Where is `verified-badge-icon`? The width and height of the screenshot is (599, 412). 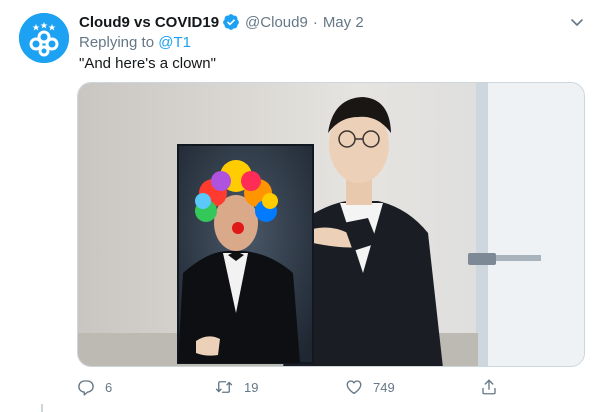 verified-badge-icon is located at coordinates (231, 22).